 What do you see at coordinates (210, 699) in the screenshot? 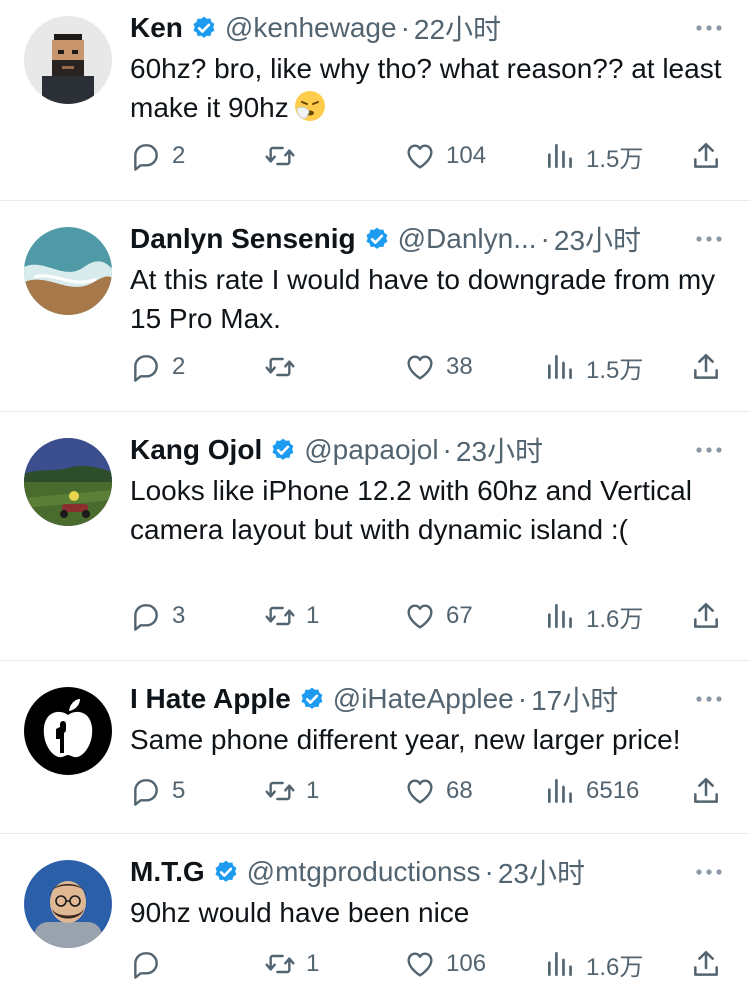
I see `display-name: I Hate Apple` at bounding box center [210, 699].